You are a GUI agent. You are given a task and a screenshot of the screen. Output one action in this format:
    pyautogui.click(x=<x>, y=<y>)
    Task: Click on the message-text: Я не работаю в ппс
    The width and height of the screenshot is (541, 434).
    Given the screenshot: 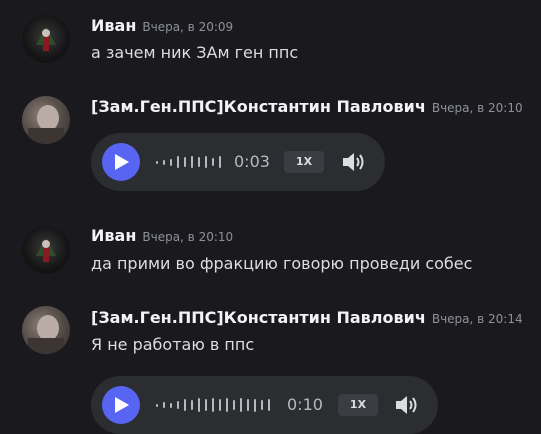 What is the action you would take?
    pyautogui.click(x=173, y=344)
    